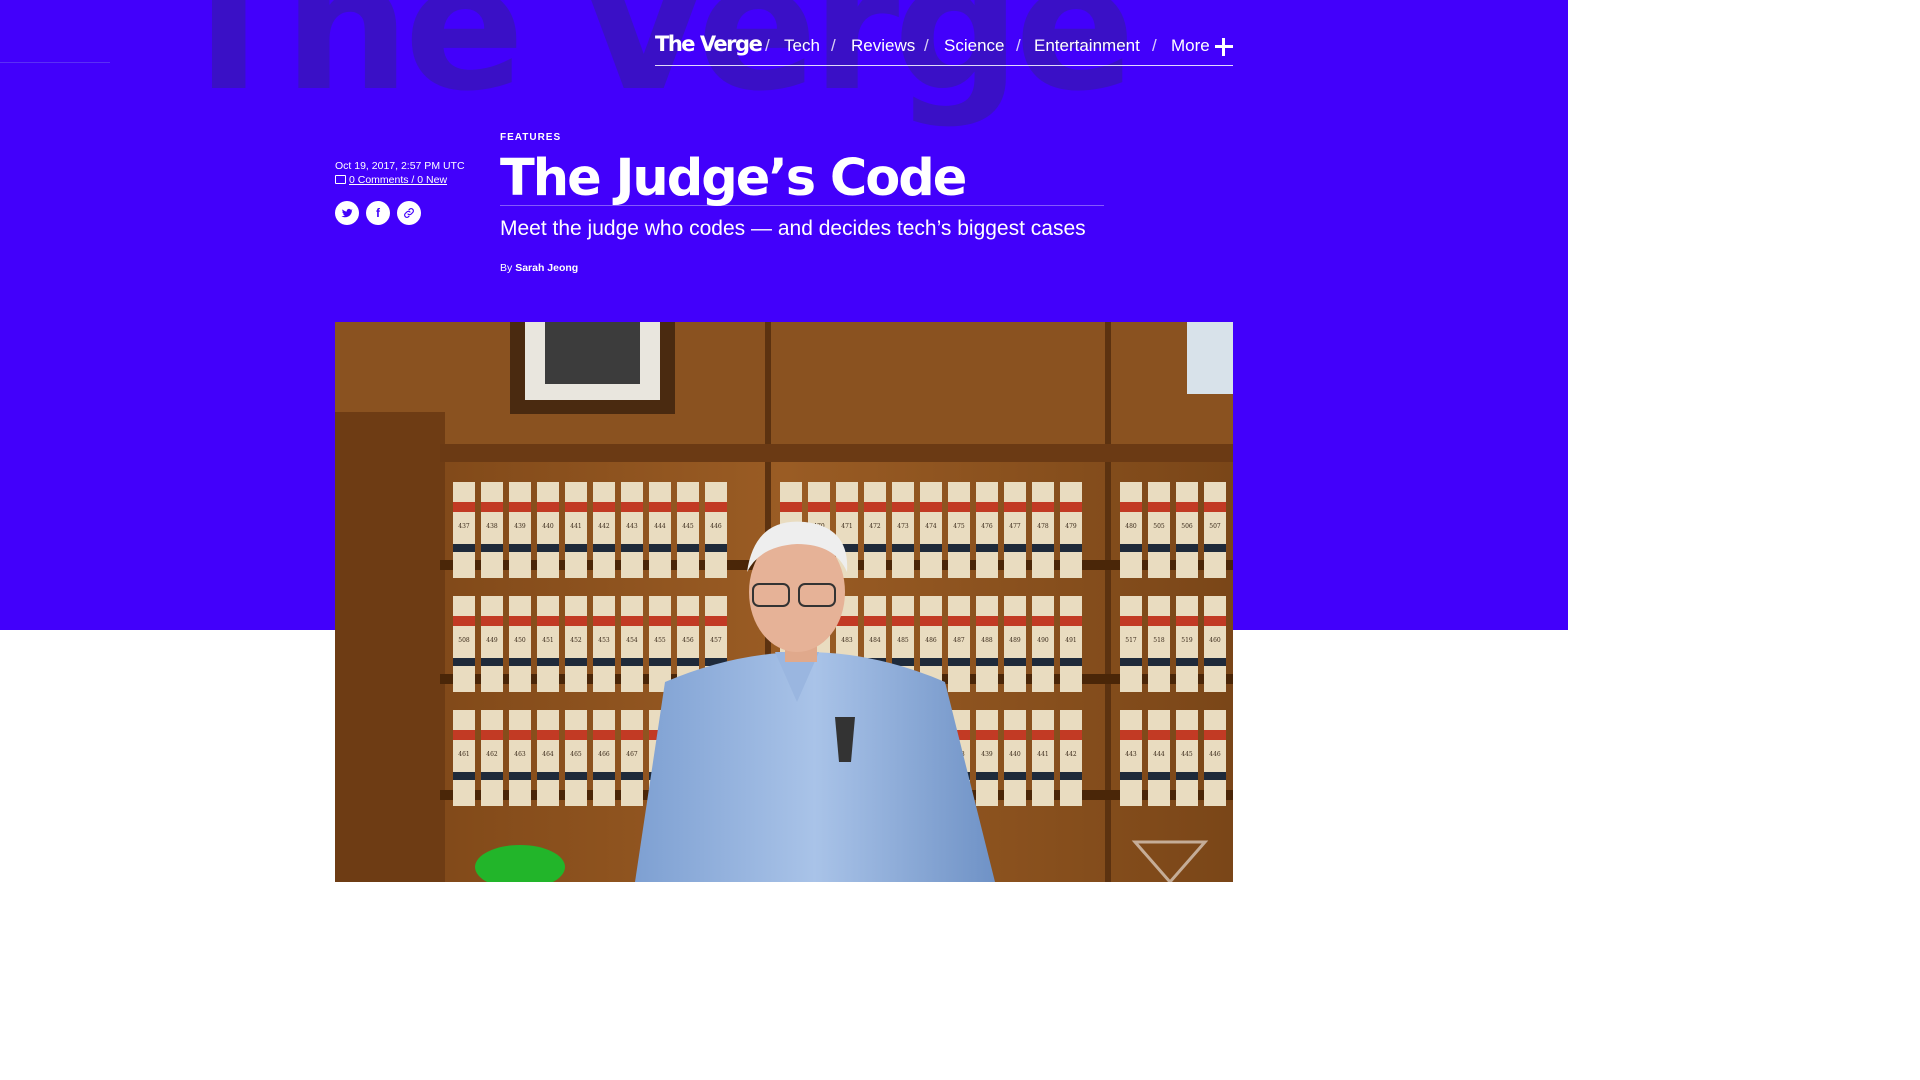  What do you see at coordinates (55, 62) in the screenshot?
I see `top-rule` at bounding box center [55, 62].